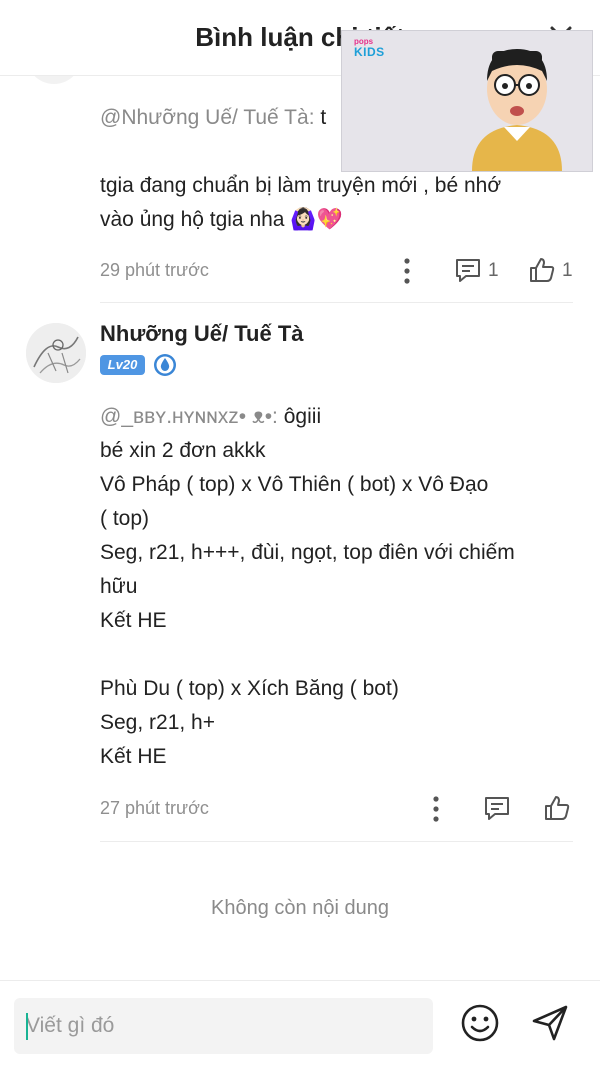  Describe the element at coordinates (337, 809) in the screenshot. I see `comment-actions: 27 phút trước` at that location.